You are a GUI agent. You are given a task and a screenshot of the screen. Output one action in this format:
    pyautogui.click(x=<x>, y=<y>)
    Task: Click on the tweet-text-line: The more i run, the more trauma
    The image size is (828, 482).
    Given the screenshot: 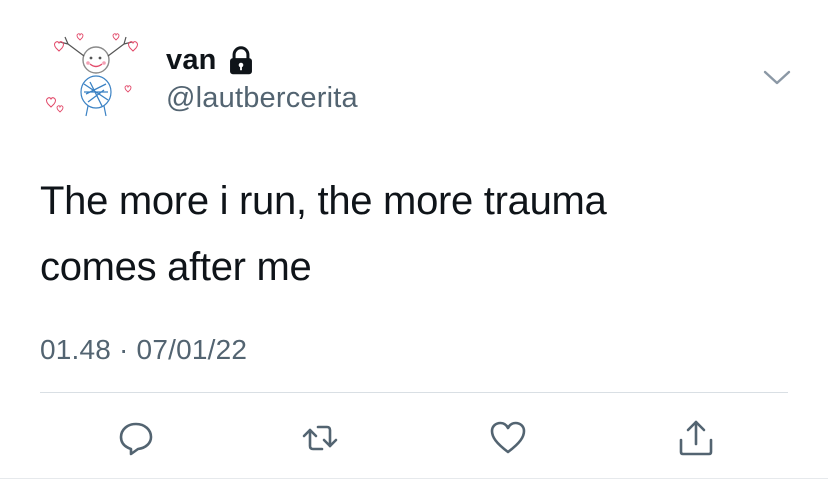 What is the action you would take?
    pyautogui.click(x=323, y=201)
    